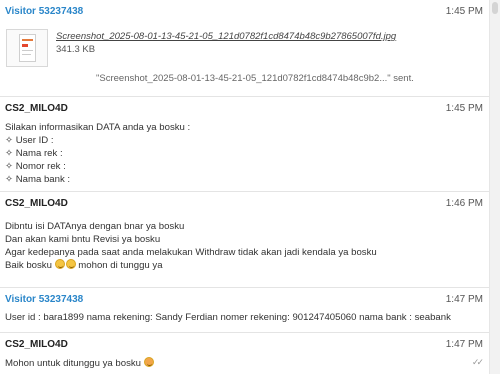 The image size is (500, 374). I want to click on message-text: Baik bosku, so click(28, 265).